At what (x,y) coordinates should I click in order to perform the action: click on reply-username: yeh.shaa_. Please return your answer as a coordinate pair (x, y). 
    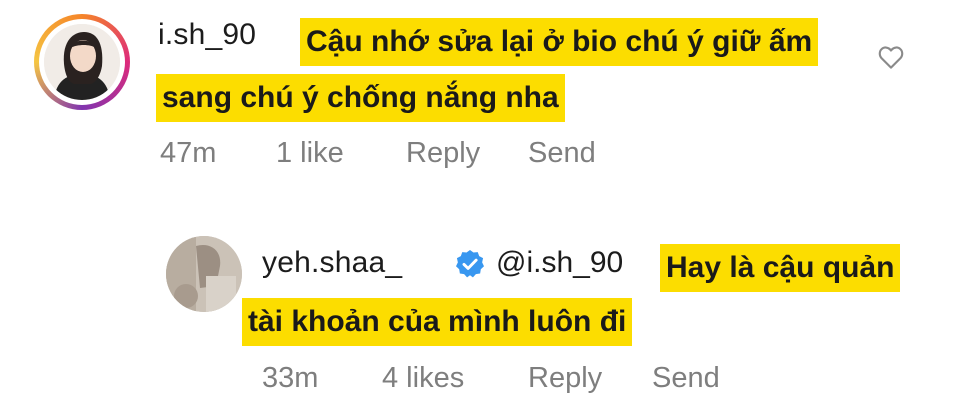
    Looking at the image, I should click on (332, 263).